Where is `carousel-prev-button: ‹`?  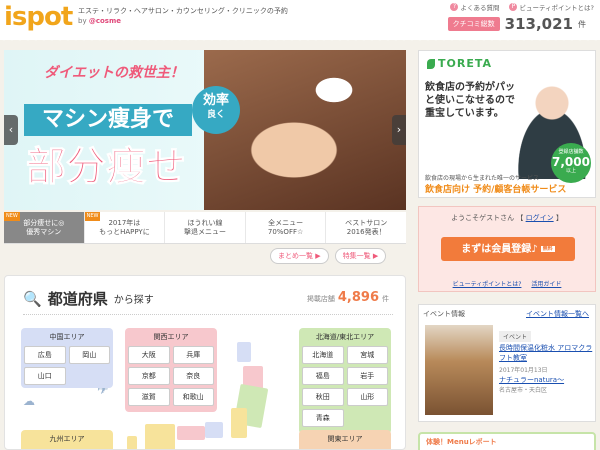
carousel-prev-button: ‹ is located at coordinates (11, 130).